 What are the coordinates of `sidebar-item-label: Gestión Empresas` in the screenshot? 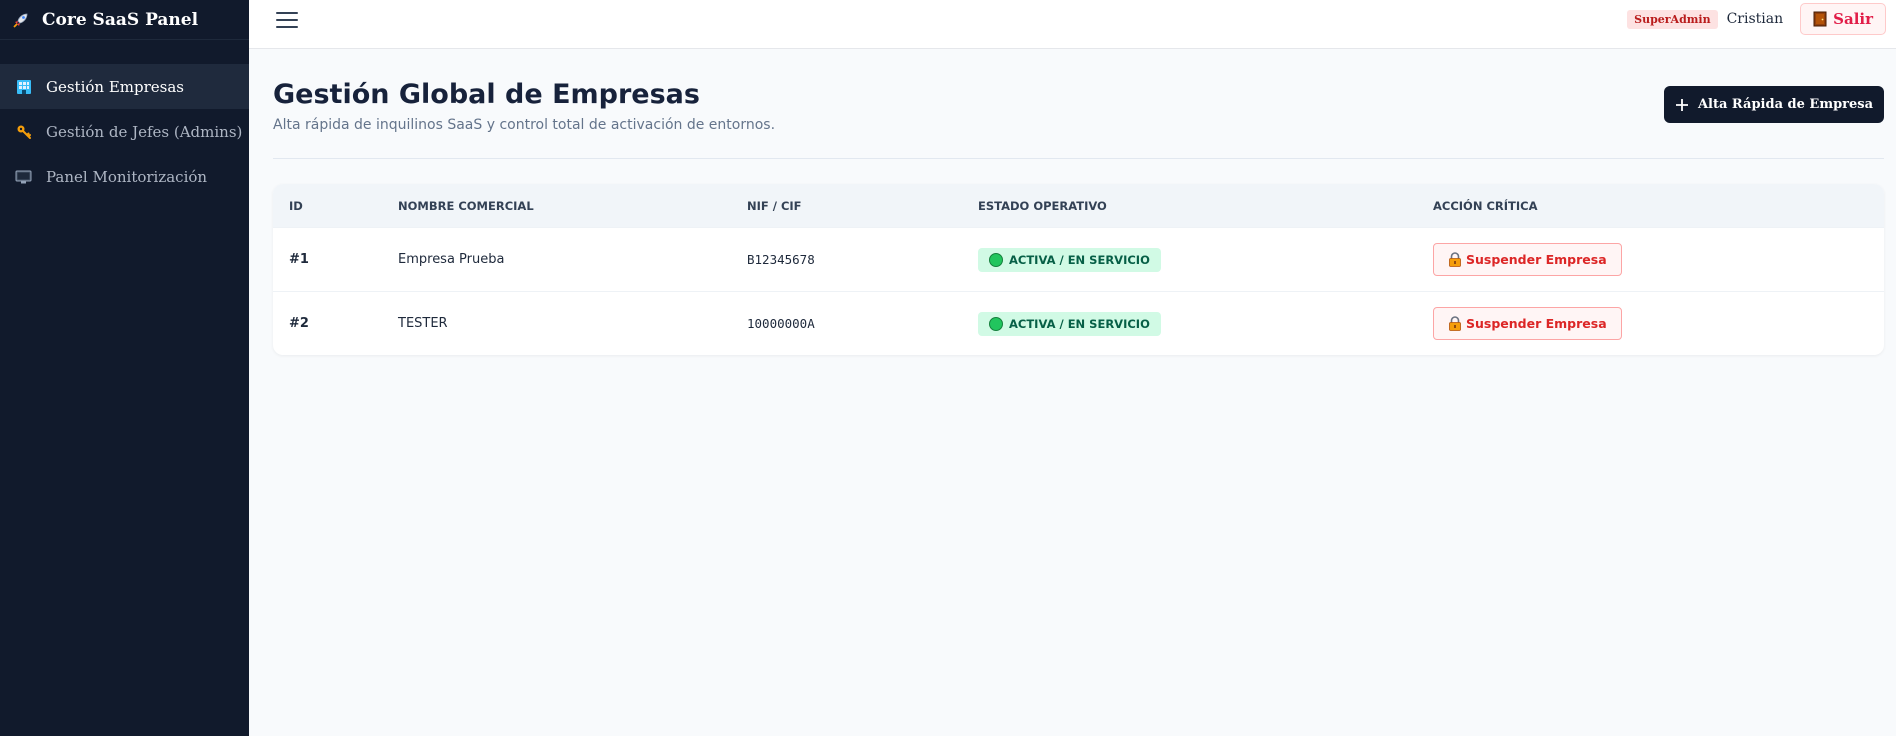 It's located at (115, 86).